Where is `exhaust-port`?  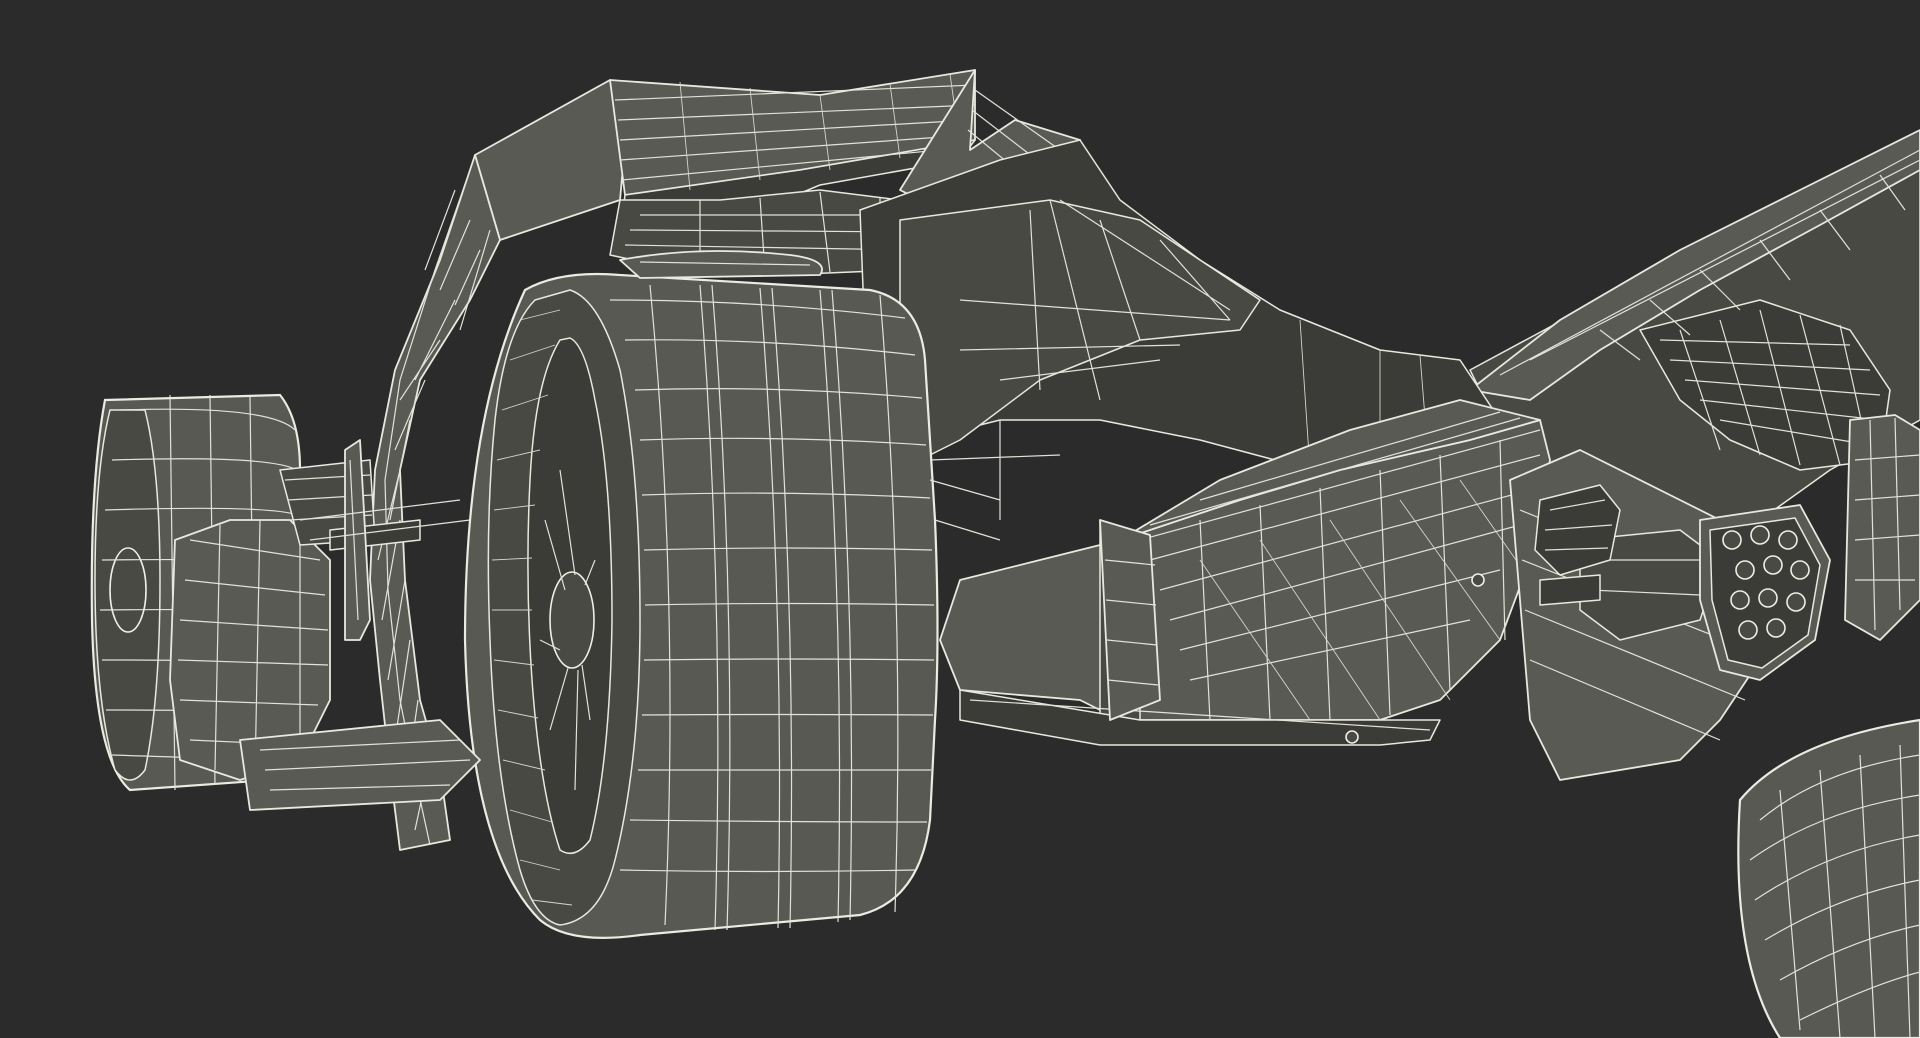
exhaust-port is located at coordinates (1577, 530).